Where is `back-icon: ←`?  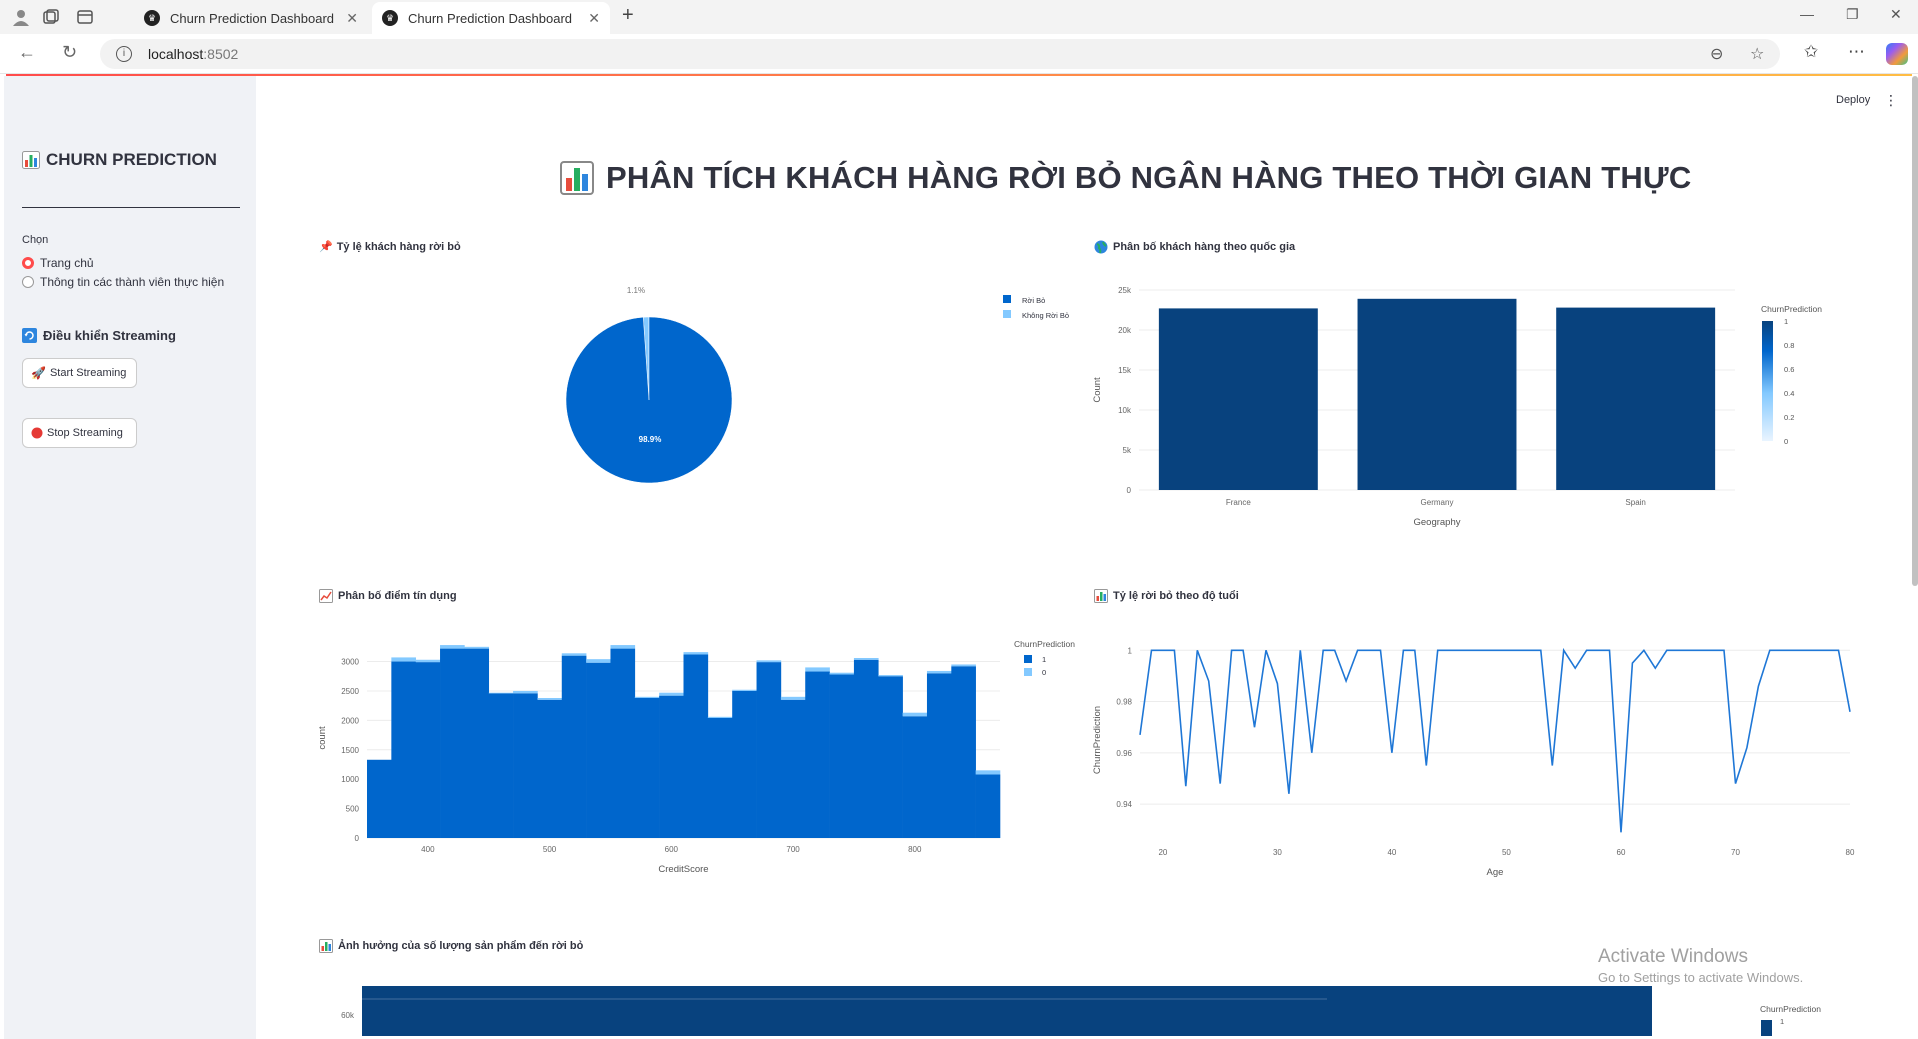 back-icon: ← is located at coordinates (27, 52).